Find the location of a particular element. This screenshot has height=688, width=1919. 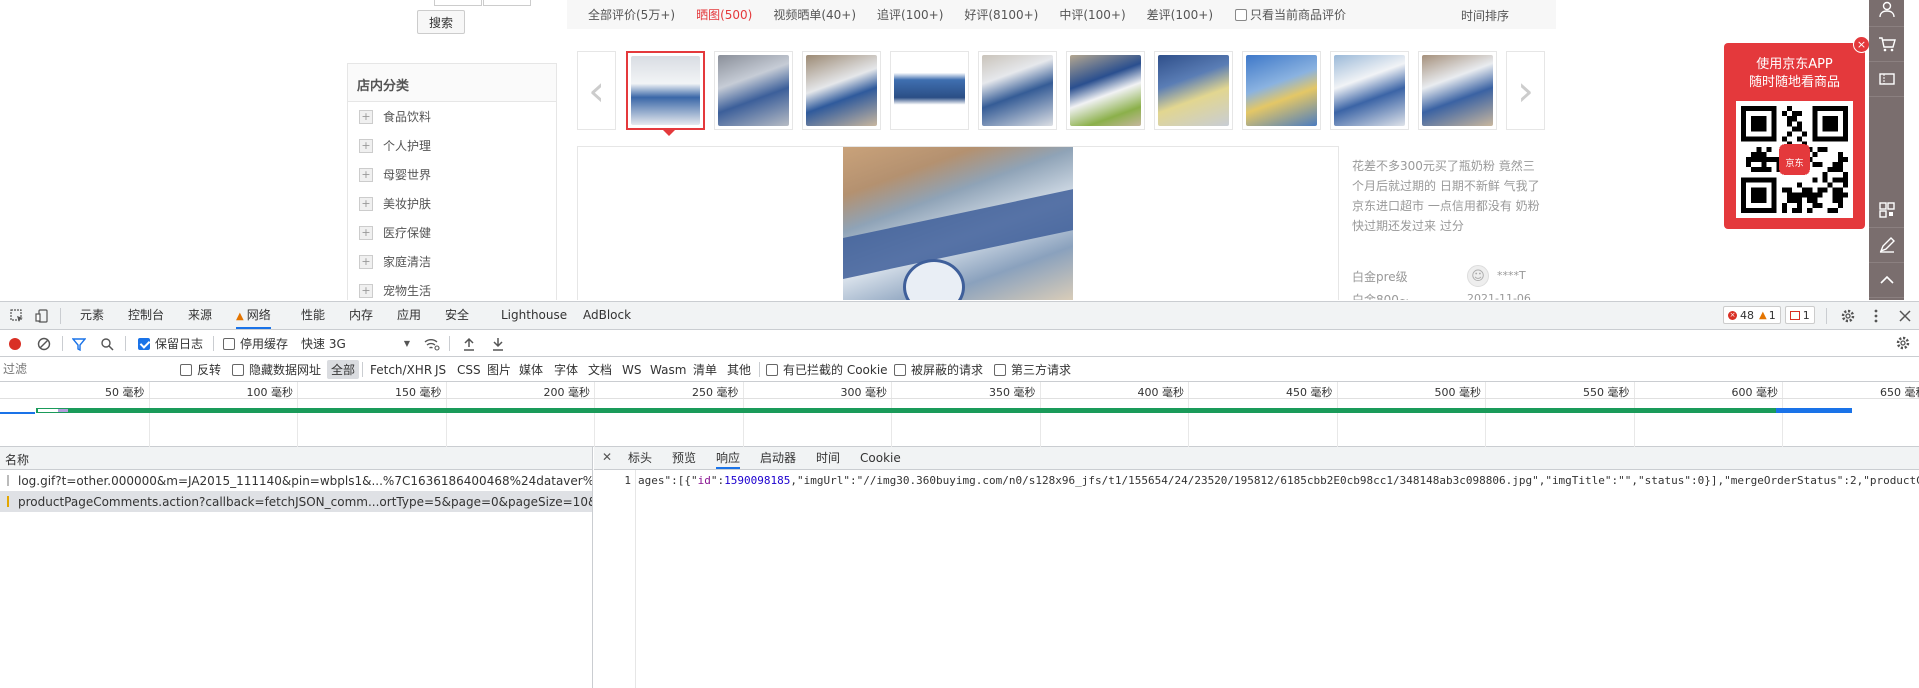

review-tab-neutral: 中评(100+) is located at coordinates (1092, 14).